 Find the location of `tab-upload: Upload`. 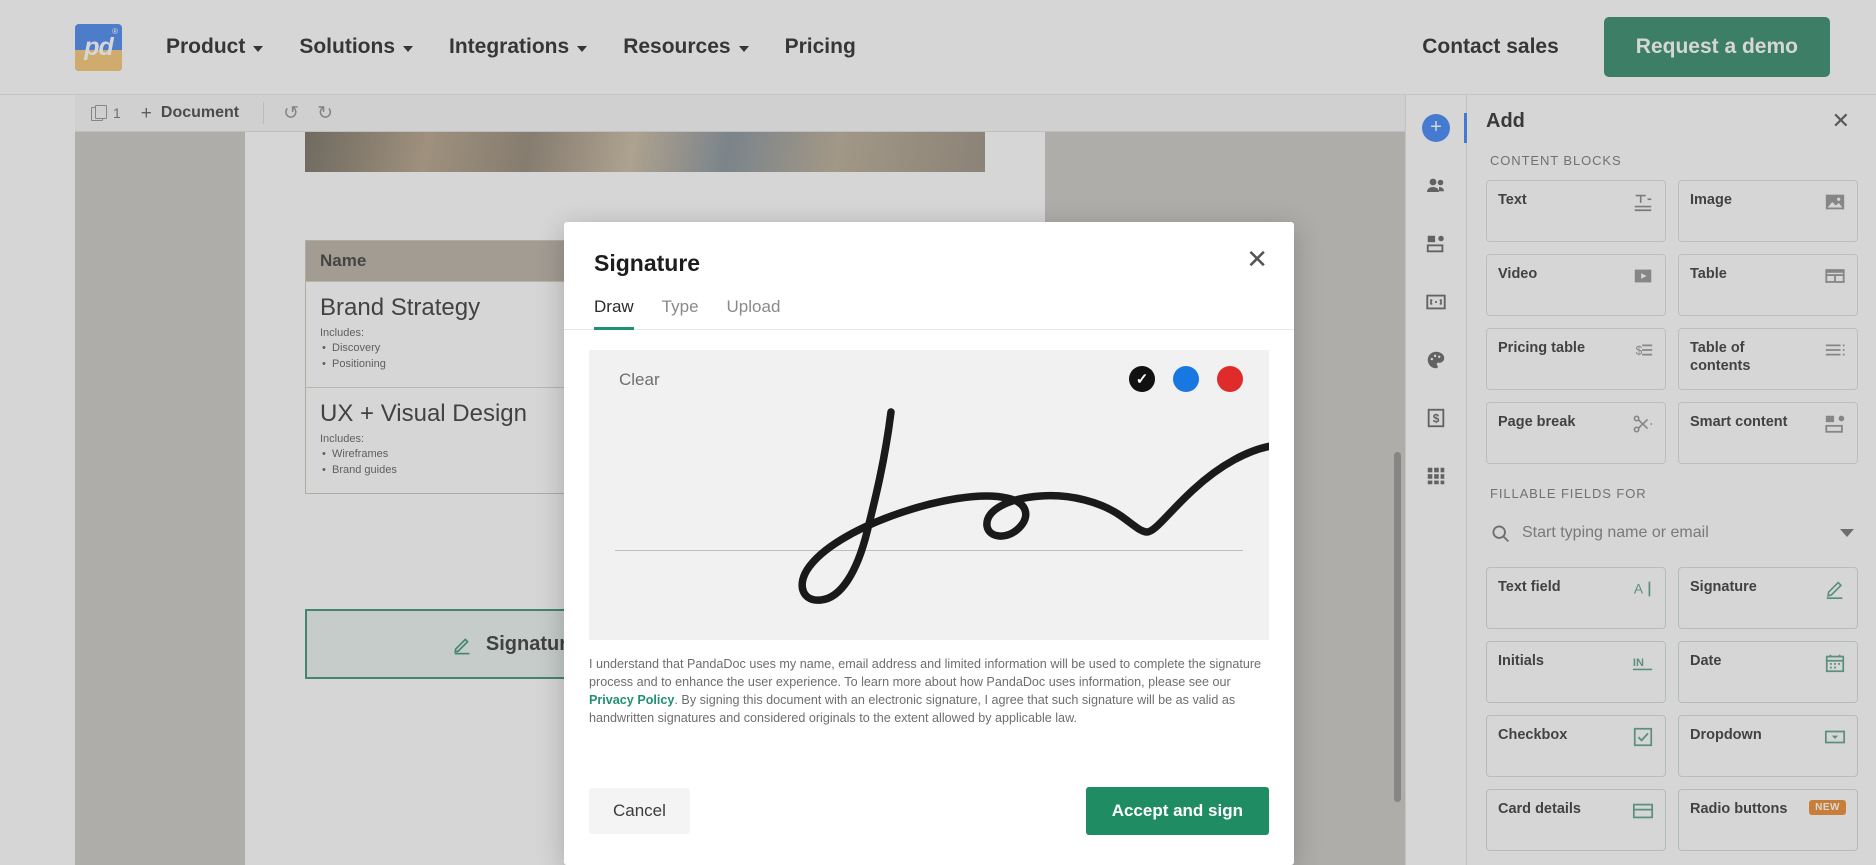

tab-upload: Upload is located at coordinates (754, 313).